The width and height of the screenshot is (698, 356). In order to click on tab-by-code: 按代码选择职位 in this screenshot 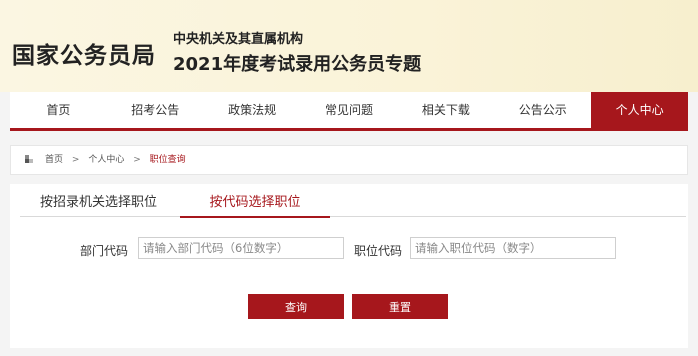, I will do `click(255, 204)`.